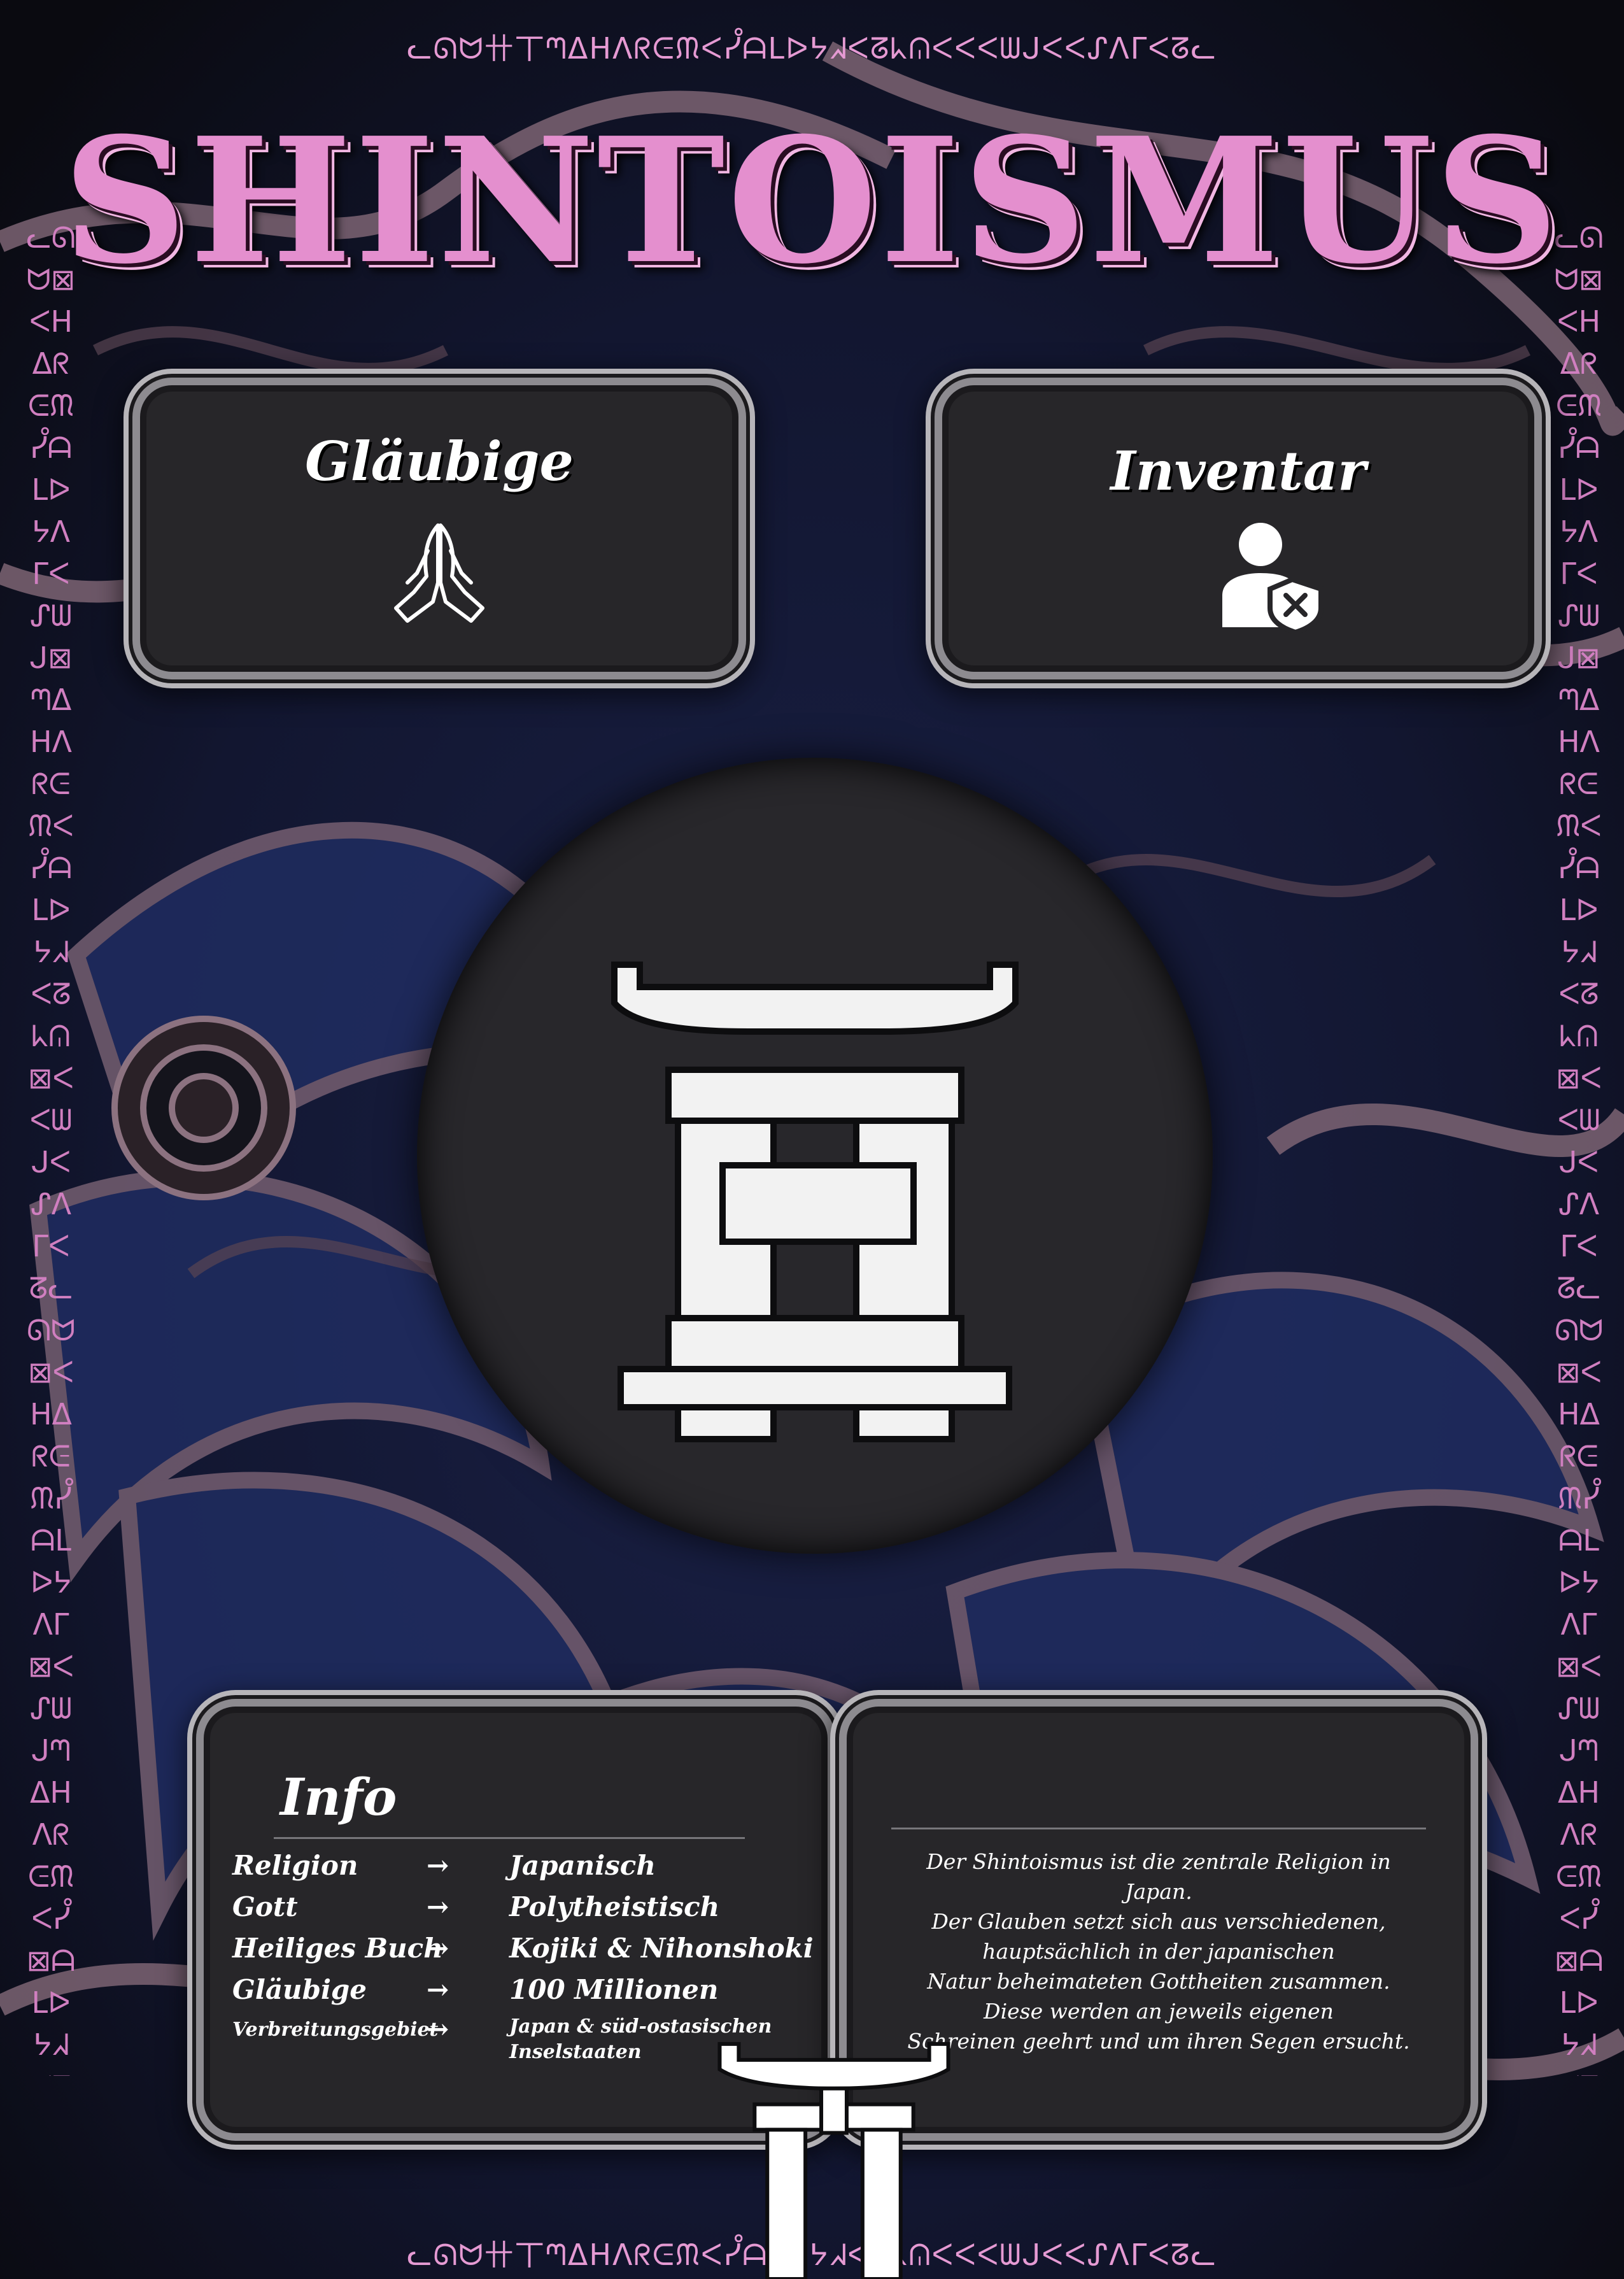 The height and width of the screenshot is (2279, 1624). Describe the element at coordinates (614, 1989) in the screenshot. I see `info-value-glaeubige: 100 Millionen` at that location.